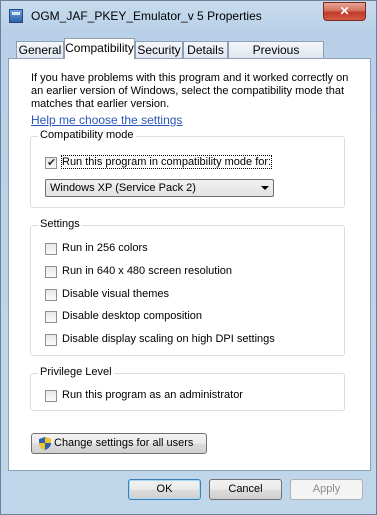 Image resolution: width=377 pixels, height=515 pixels. I want to click on tab-details: Details, so click(205, 50).